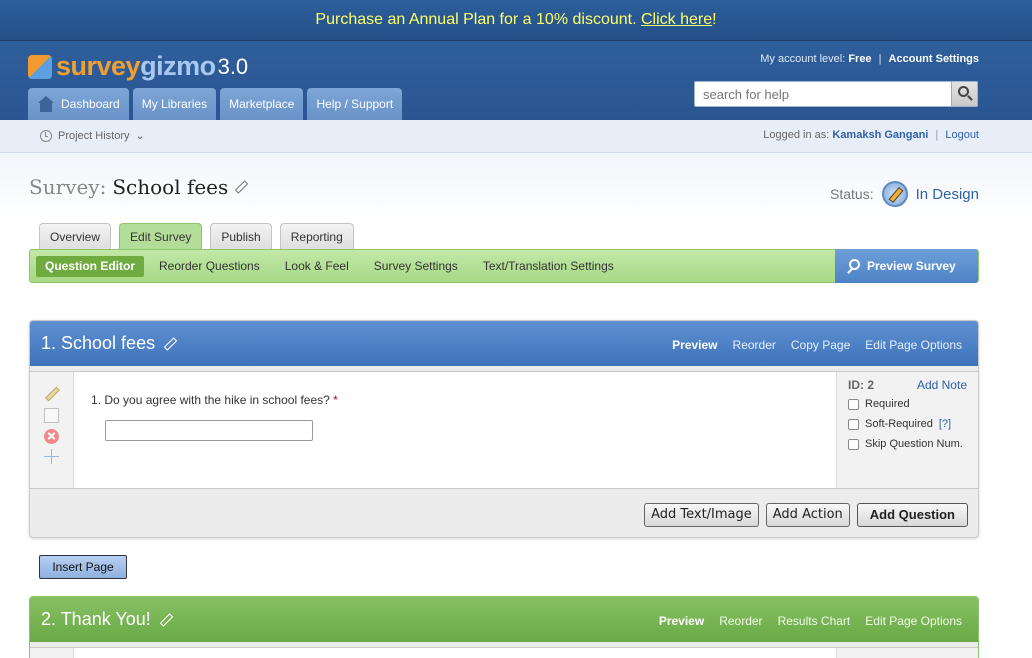 The height and width of the screenshot is (658, 1032). What do you see at coordinates (40, 67) in the screenshot?
I see `logo-icon` at bounding box center [40, 67].